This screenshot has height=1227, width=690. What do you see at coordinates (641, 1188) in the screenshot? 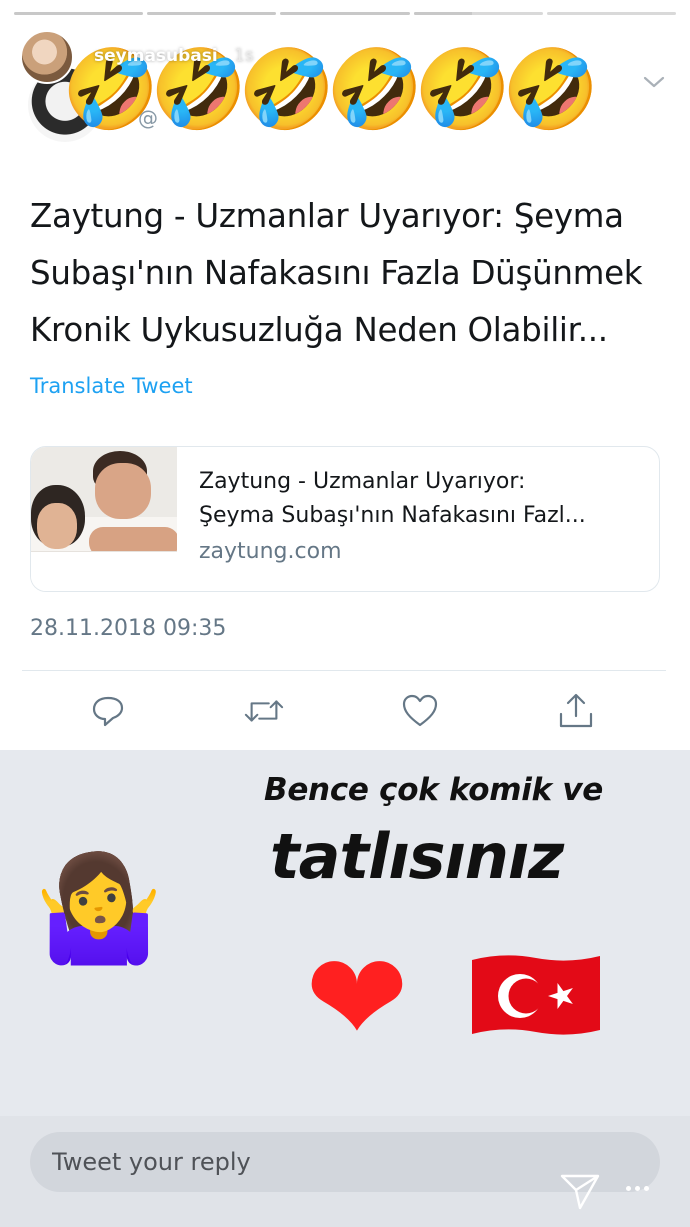
I see `more-options-button` at bounding box center [641, 1188].